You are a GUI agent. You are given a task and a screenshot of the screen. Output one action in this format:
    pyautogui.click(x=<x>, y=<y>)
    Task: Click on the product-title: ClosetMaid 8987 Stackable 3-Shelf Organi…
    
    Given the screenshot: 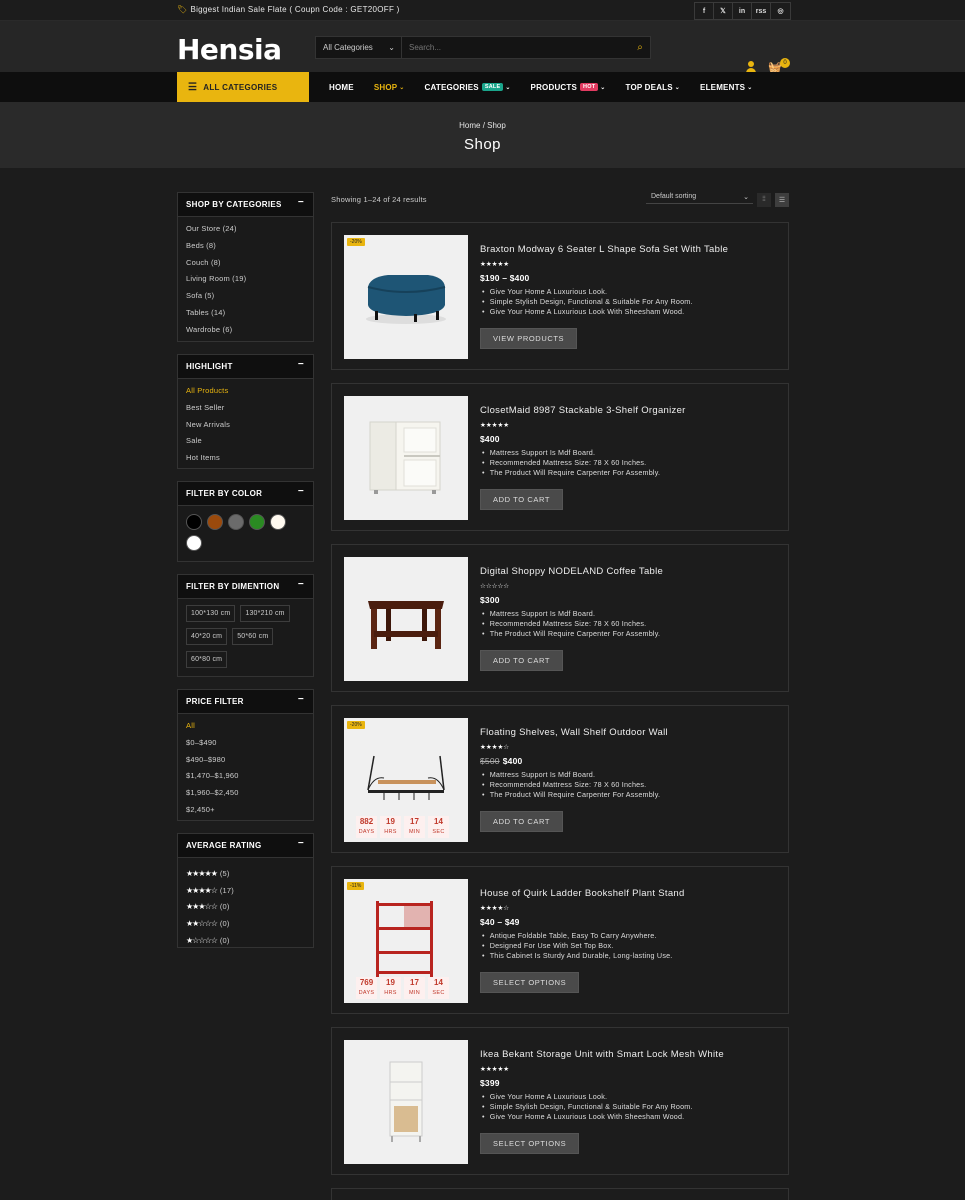 What is the action you would take?
    pyautogui.click(x=583, y=410)
    